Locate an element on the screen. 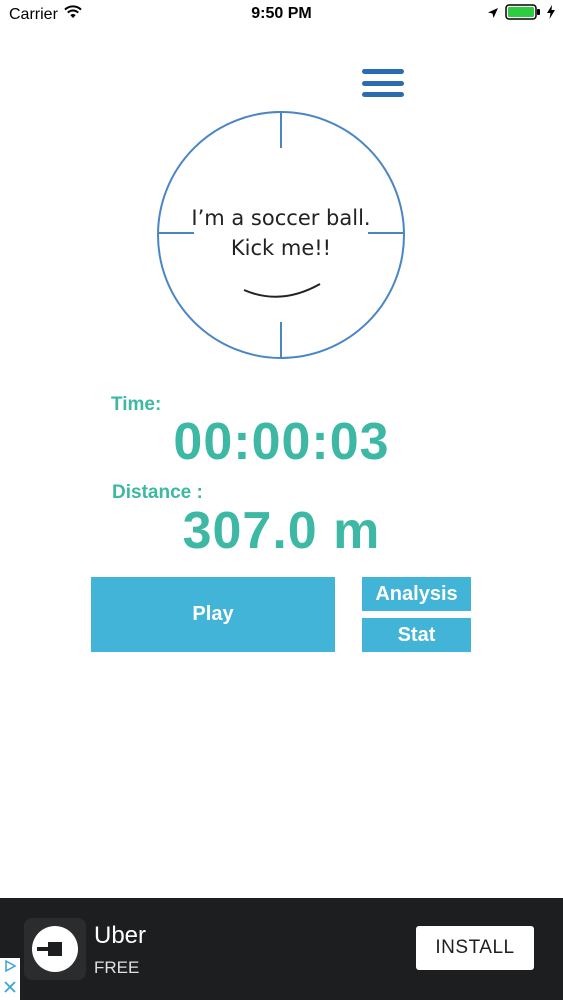  smile-mark is located at coordinates (282, 290).